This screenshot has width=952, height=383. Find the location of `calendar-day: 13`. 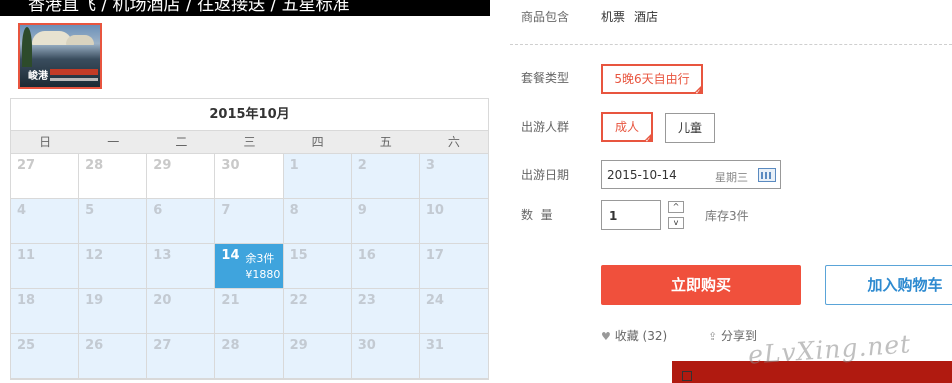

calendar-day: 13 is located at coordinates (181, 266).